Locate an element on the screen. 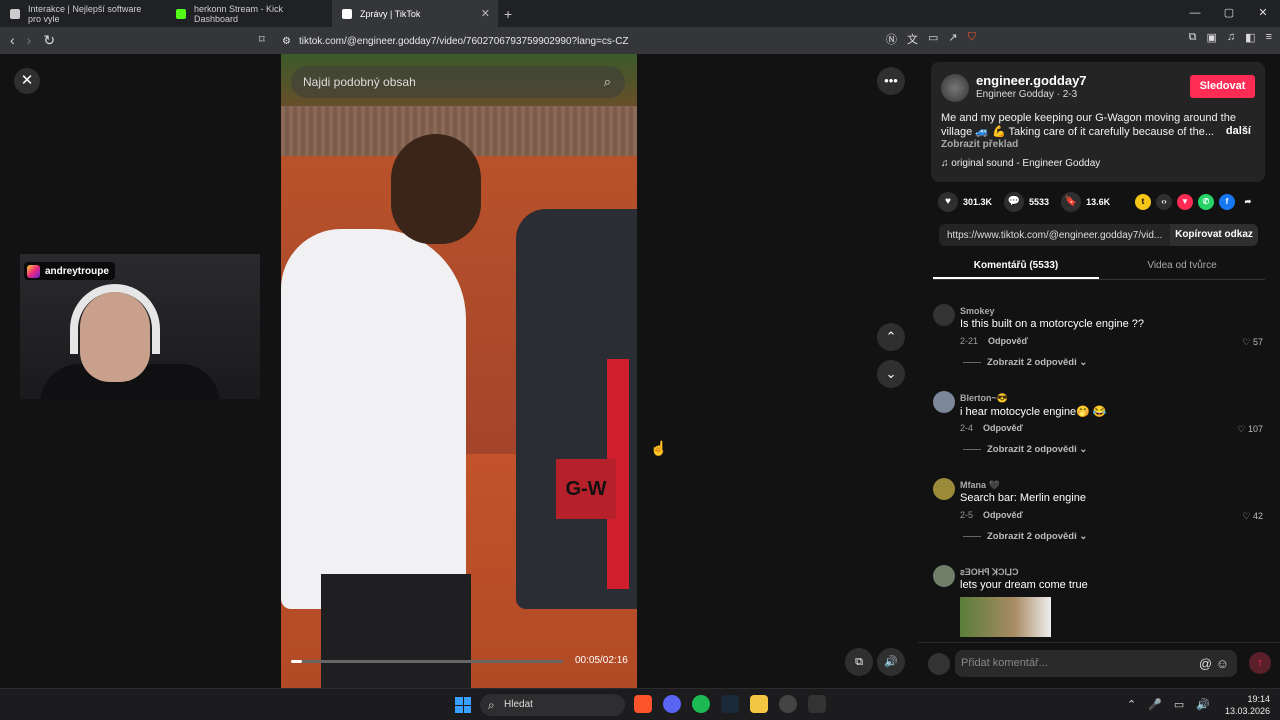 The width and height of the screenshot is (1280, 720). speaker-icon: 🔊 is located at coordinates (1203, 704).